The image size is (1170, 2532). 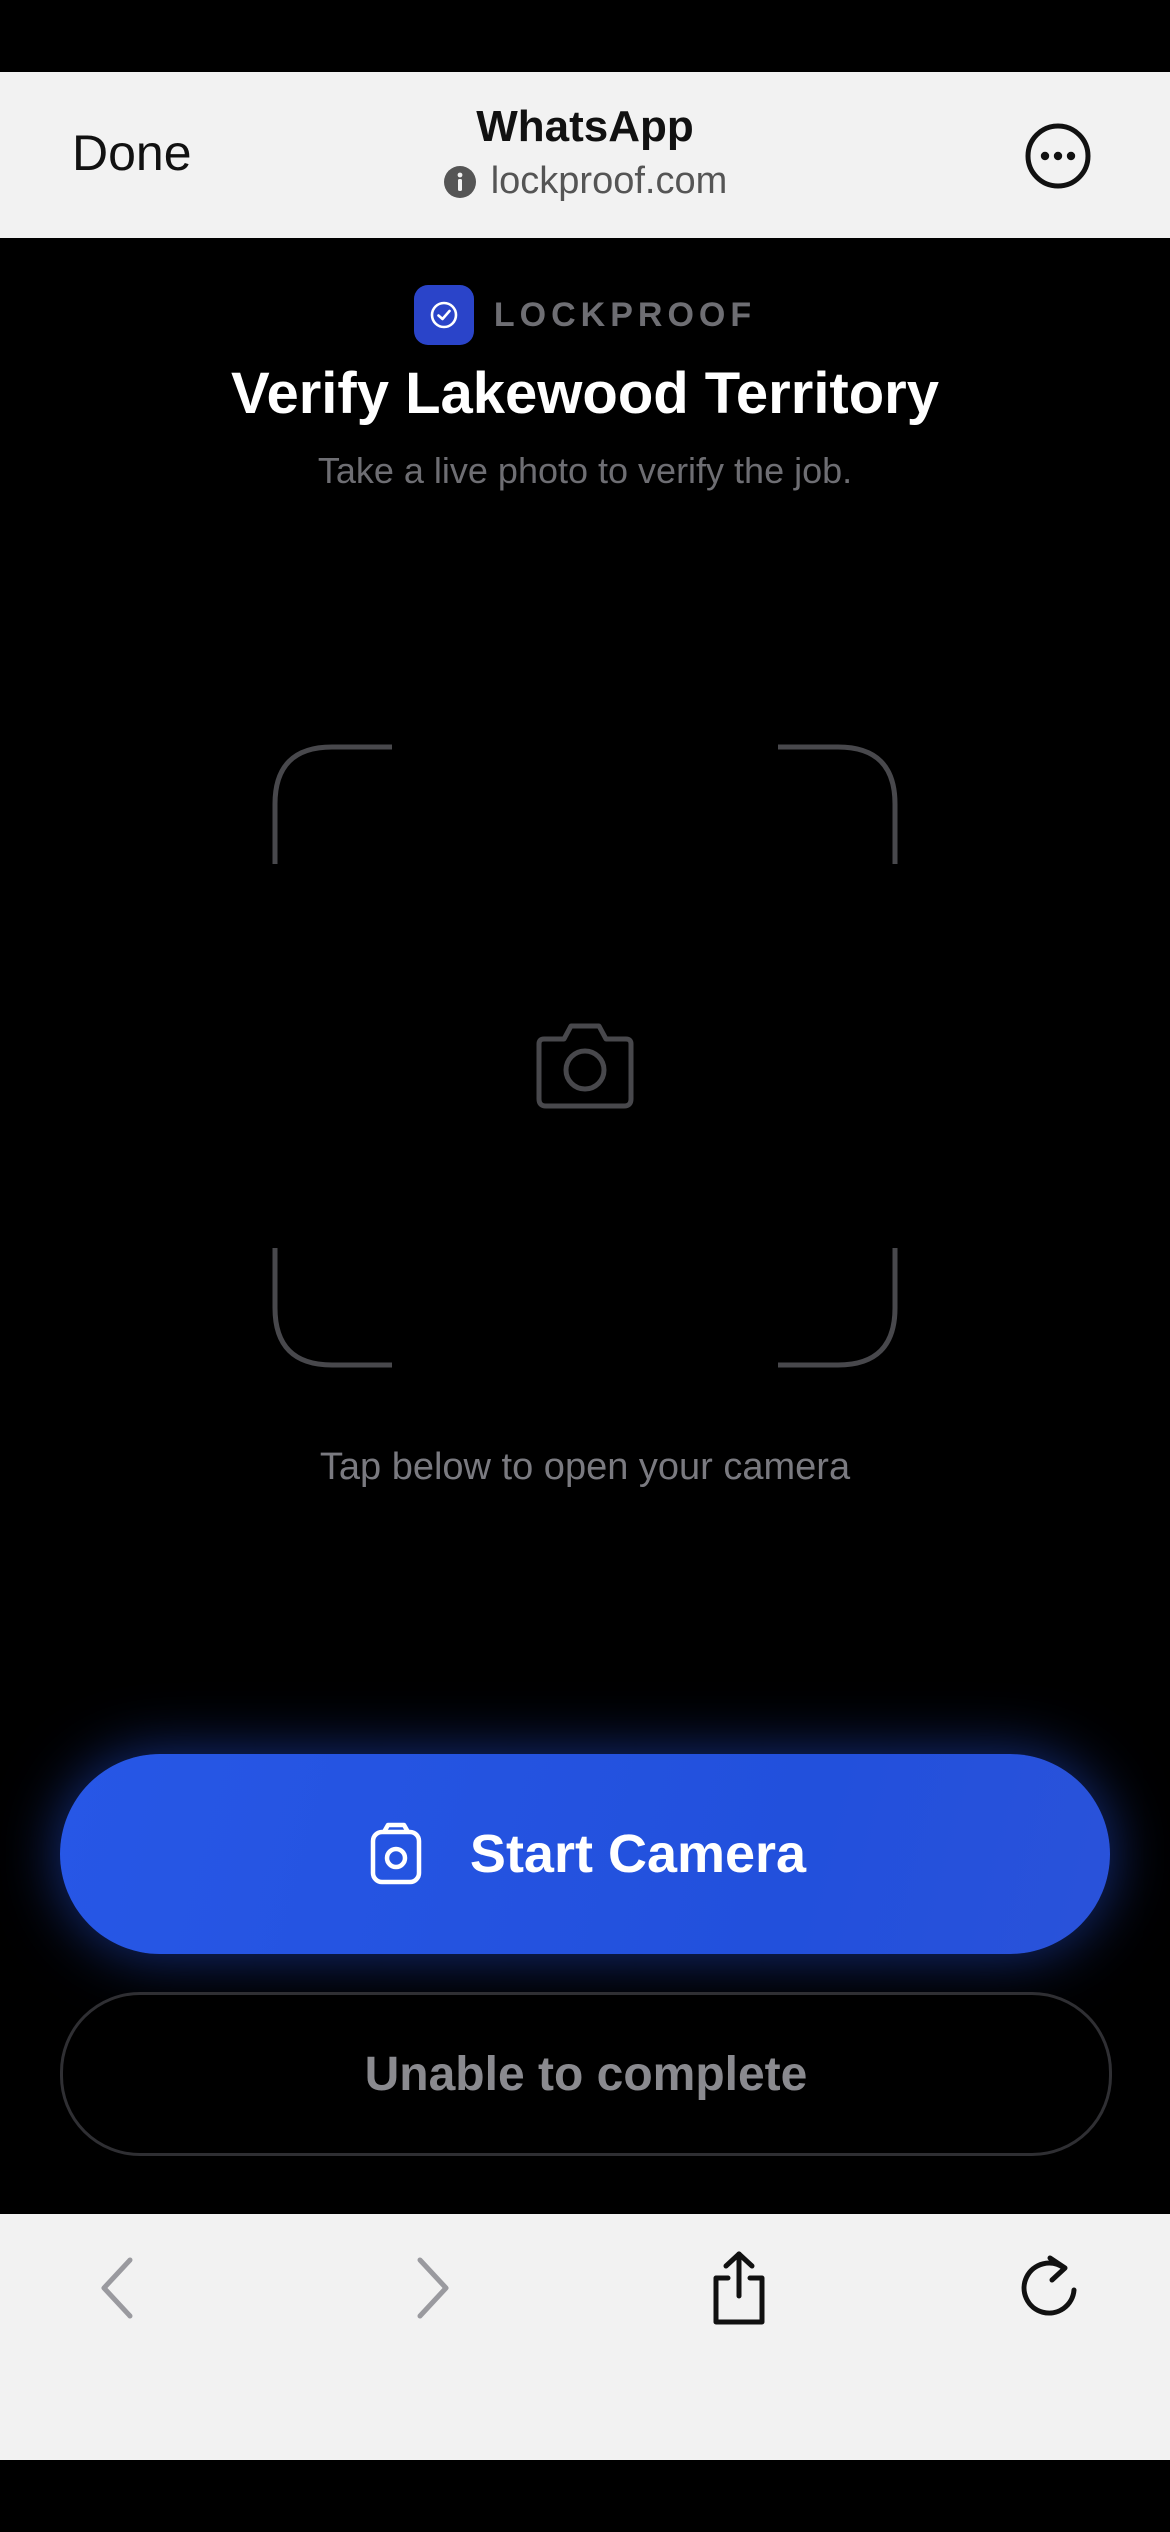 I want to click on page-title: Verify Lakewood Territory, so click(x=585, y=393).